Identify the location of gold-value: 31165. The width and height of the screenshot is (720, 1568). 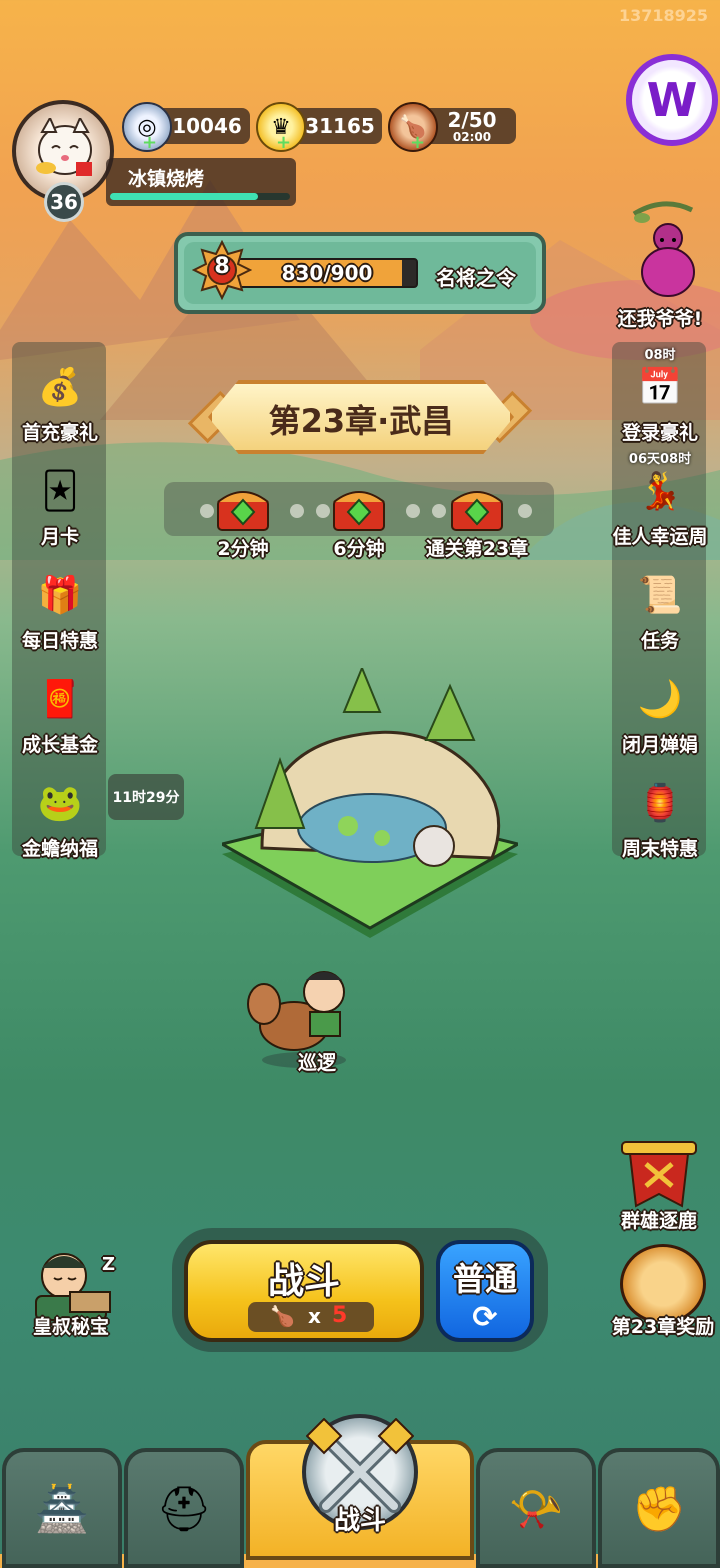
(340, 126).